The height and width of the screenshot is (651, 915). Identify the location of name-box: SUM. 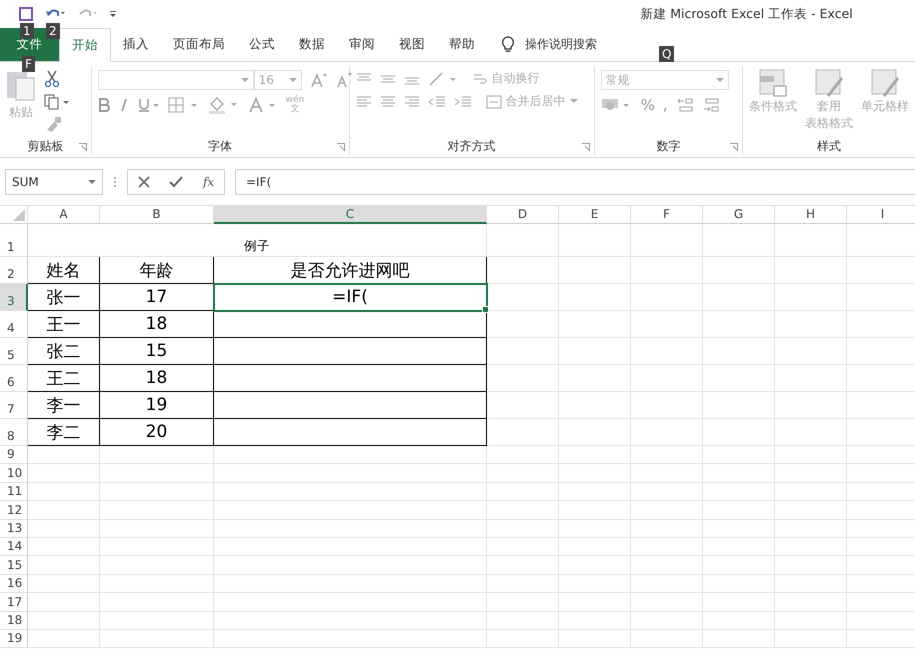
(54, 182).